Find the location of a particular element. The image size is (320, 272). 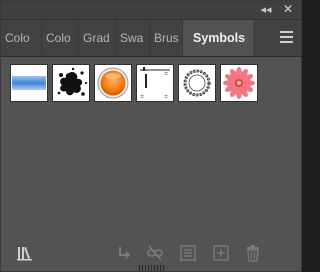

orange-button-symbol is located at coordinates (113, 83).